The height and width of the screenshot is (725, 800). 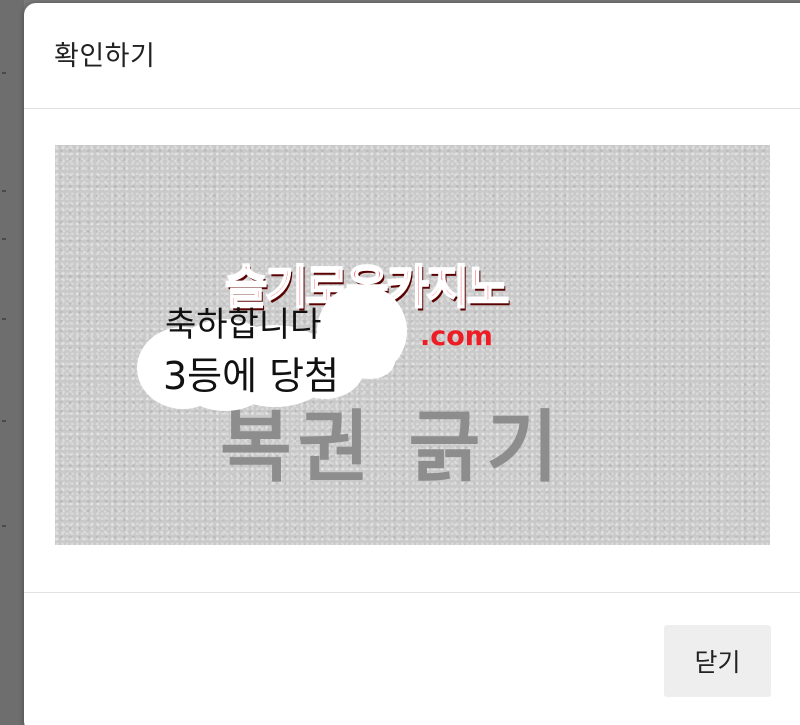 I want to click on revealed-text-line1: 축하합니다, so click(x=243, y=325).